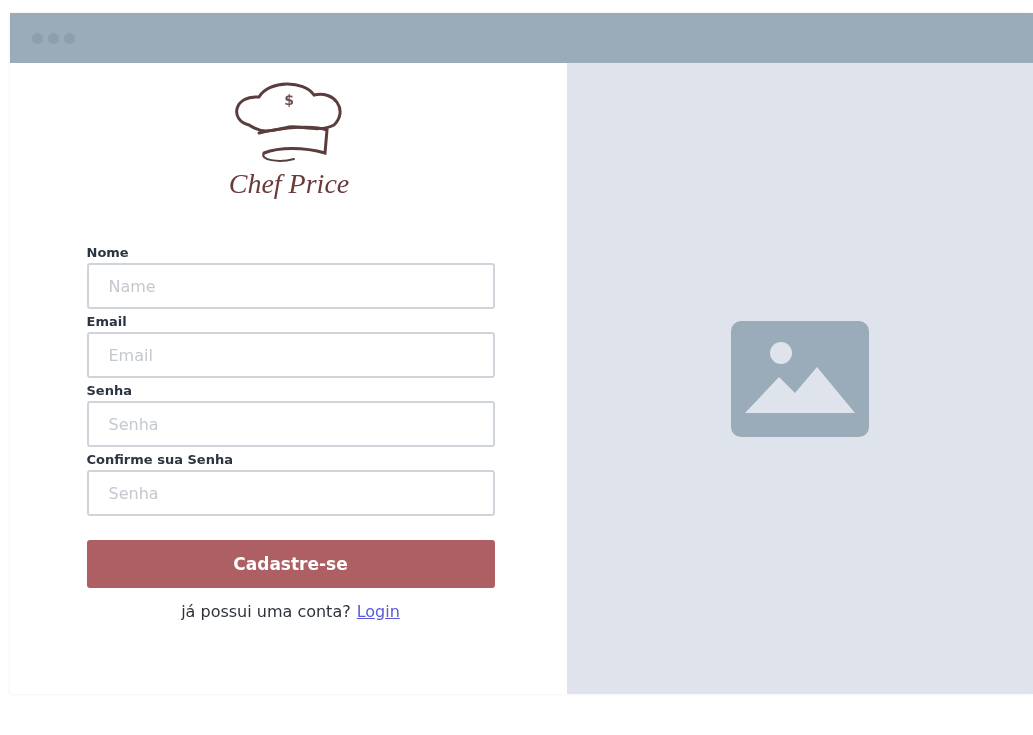 Image resolution: width=1033 pixels, height=735 pixels. What do you see at coordinates (109, 390) in the screenshot?
I see `field-label: Senha` at bounding box center [109, 390].